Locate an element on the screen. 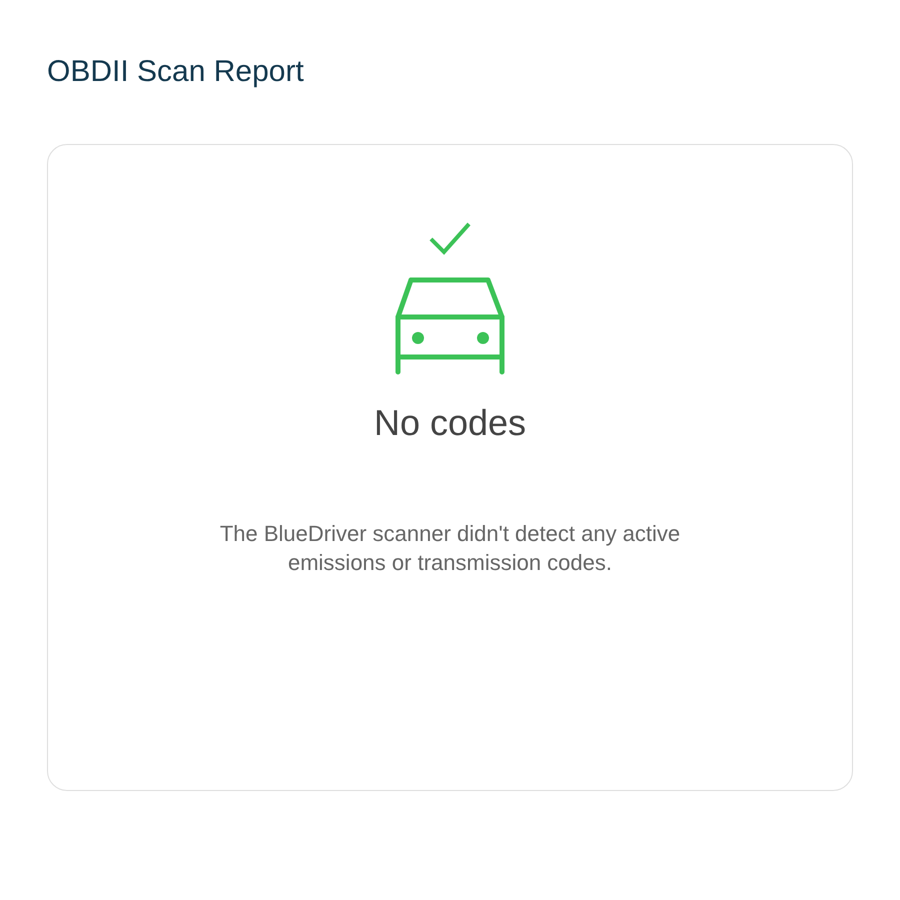 The image size is (900, 900). checkmark-icon is located at coordinates (450, 238).